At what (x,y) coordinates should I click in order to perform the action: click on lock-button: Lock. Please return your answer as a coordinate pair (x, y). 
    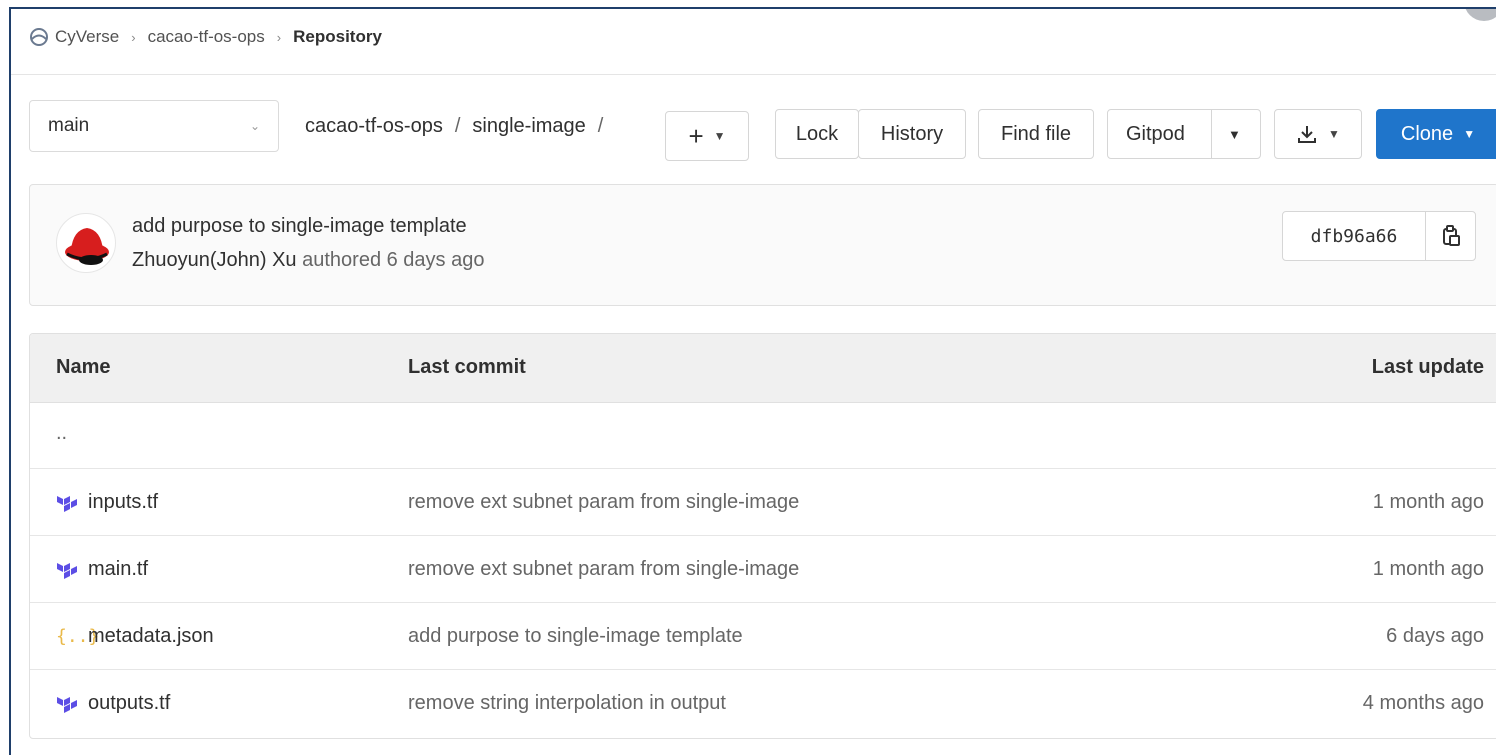
    Looking at the image, I should click on (817, 134).